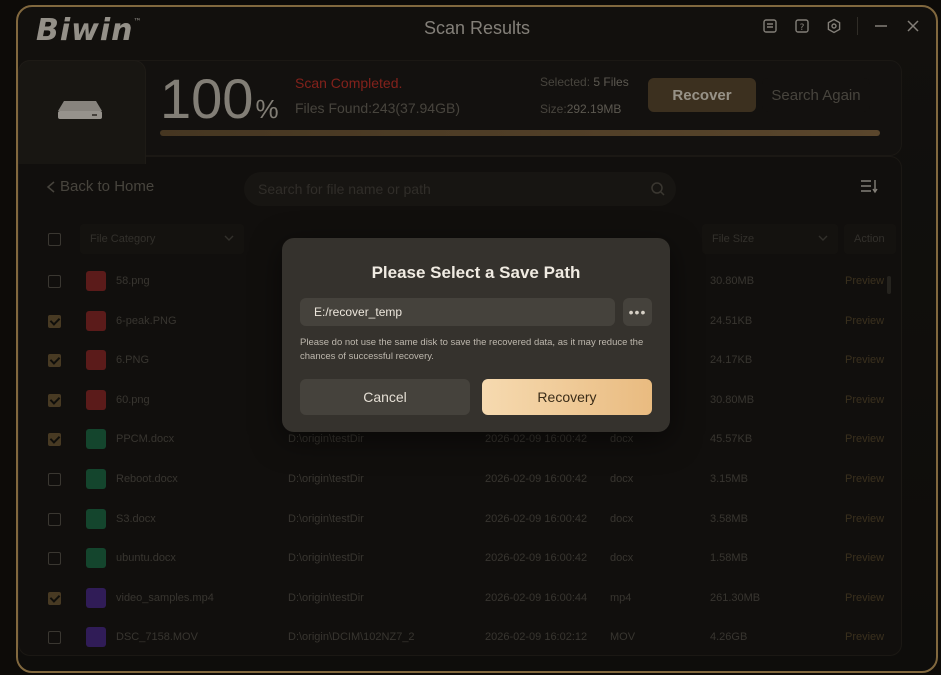 The width and height of the screenshot is (941, 675). Describe the element at coordinates (567, 397) in the screenshot. I see `recovery-button: Recovery` at that location.